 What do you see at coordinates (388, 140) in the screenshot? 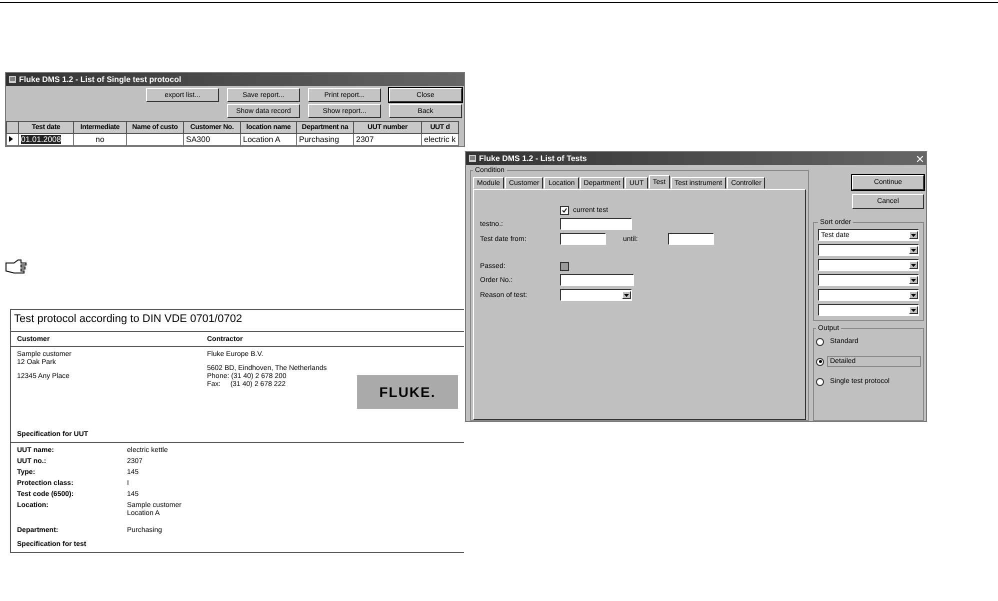
I see `table-cell: 2307` at bounding box center [388, 140].